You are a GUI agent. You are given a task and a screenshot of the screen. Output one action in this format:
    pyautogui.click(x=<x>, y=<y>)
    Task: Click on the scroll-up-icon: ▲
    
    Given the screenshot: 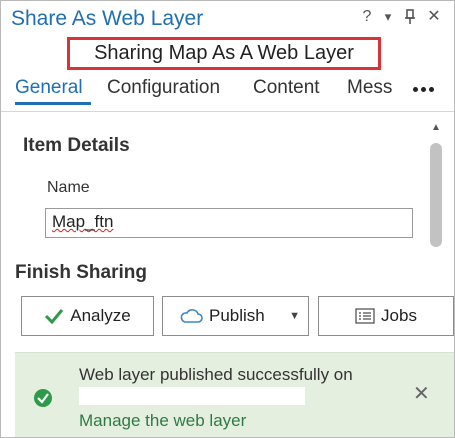 What is the action you would take?
    pyautogui.click(x=436, y=128)
    